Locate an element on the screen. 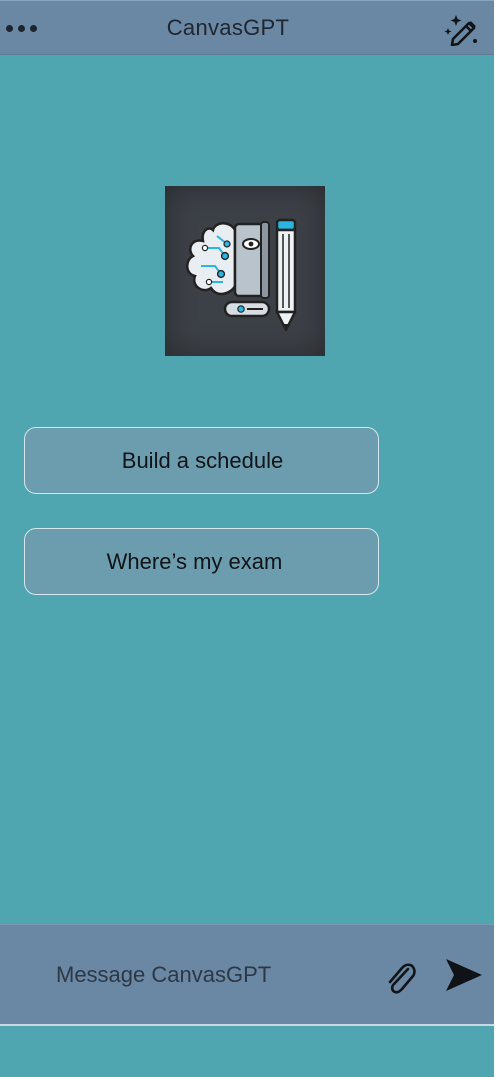 The height and width of the screenshot is (1077, 498). attach-button is located at coordinates (400, 977).